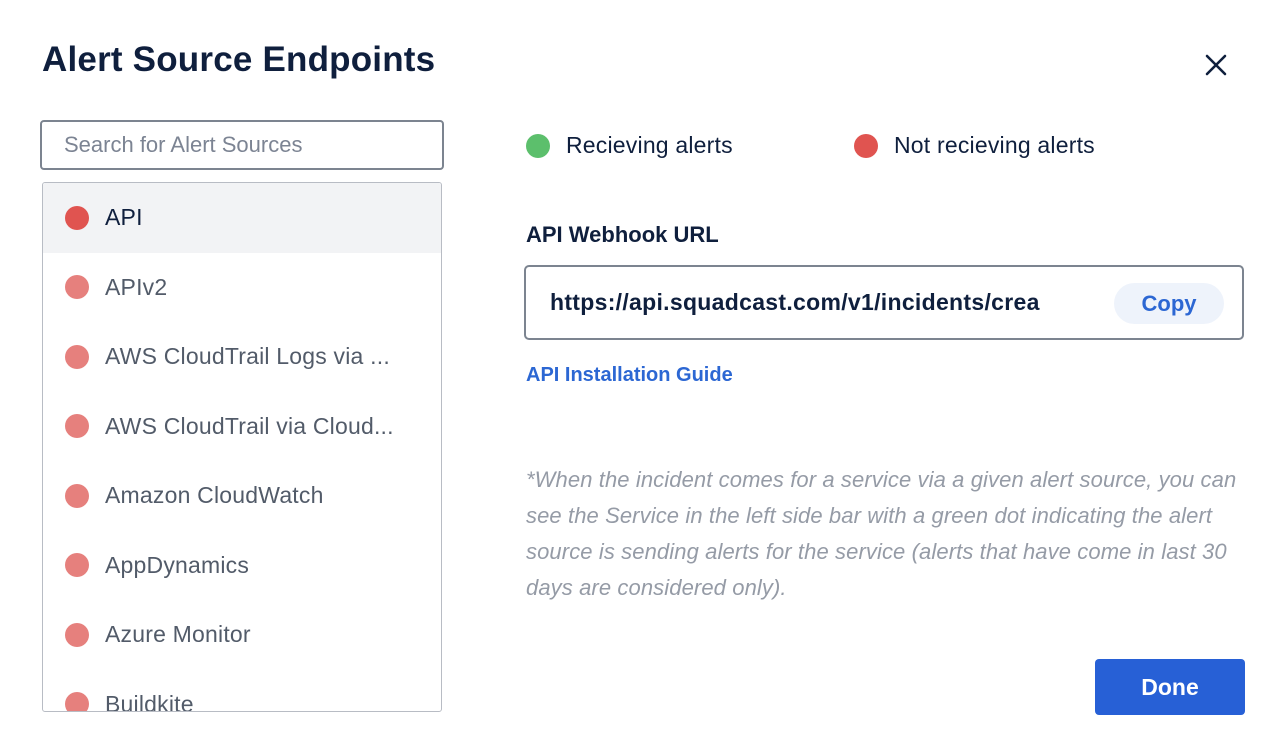 The height and width of the screenshot is (750, 1280). What do you see at coordinates (629, 375) in the screenshot?
I see `installation-guide-link: API Installation Guide` at bounding box center [629, 375].